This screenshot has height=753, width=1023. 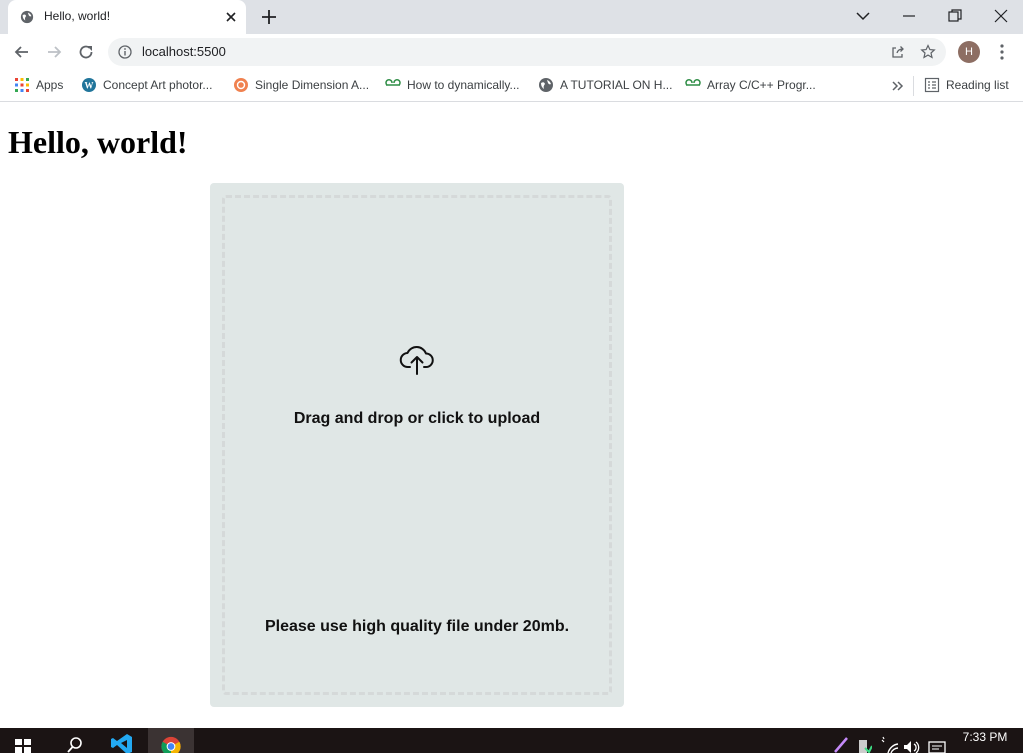 I want to click on bookmark-apps: Apps, so click(x=38, y=86).